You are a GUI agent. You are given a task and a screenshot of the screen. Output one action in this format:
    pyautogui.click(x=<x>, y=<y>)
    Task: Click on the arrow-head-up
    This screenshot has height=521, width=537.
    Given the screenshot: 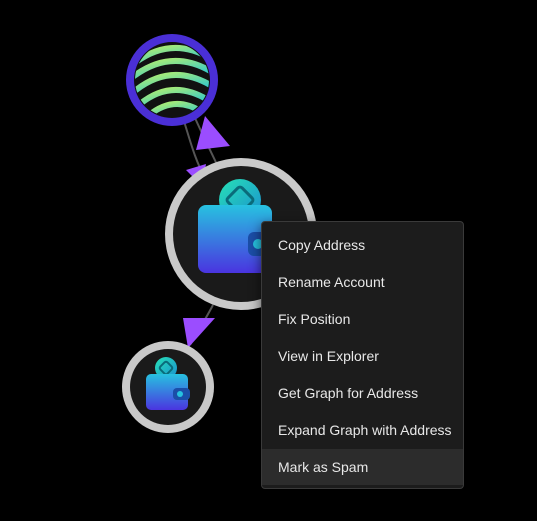 What is the action you would take?
    pyautogui.click(x=213, y=133)
    